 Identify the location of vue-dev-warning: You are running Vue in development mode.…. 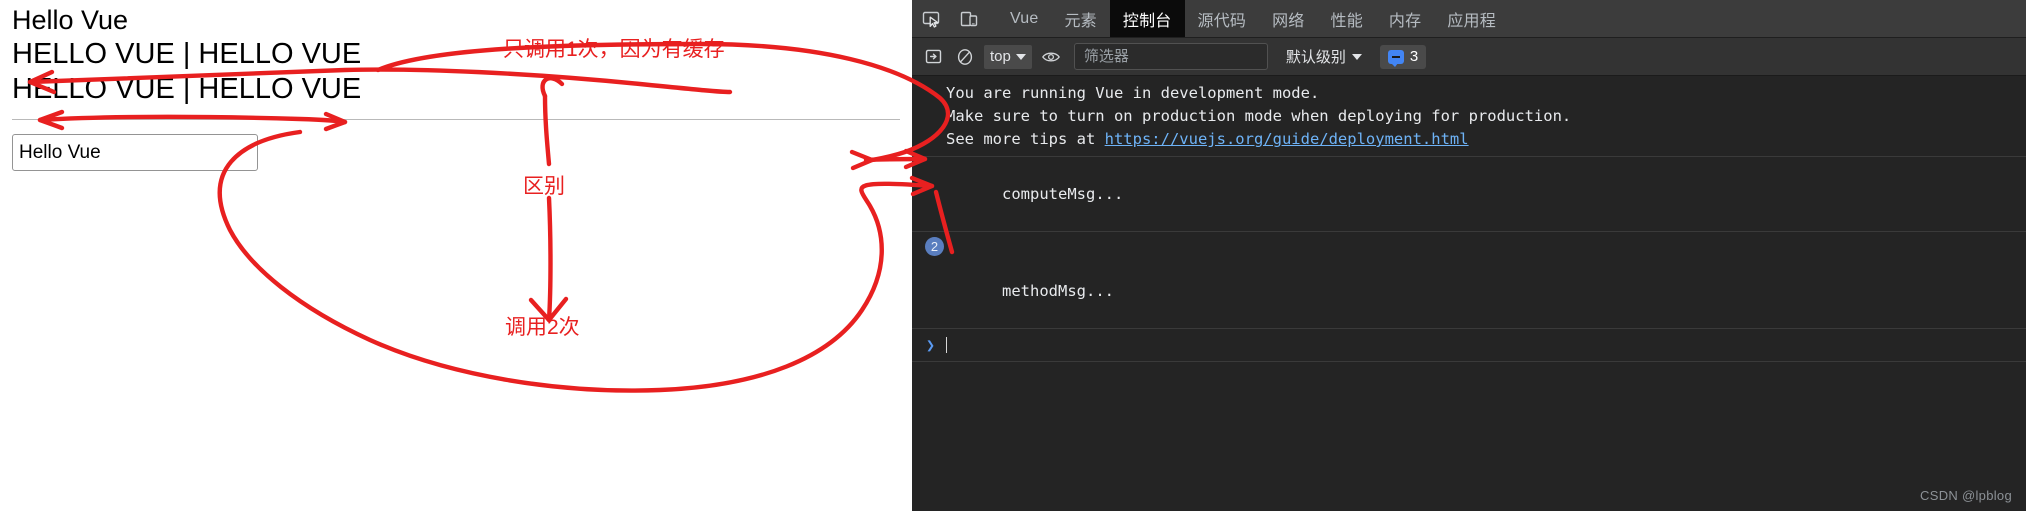
(1469, 116).